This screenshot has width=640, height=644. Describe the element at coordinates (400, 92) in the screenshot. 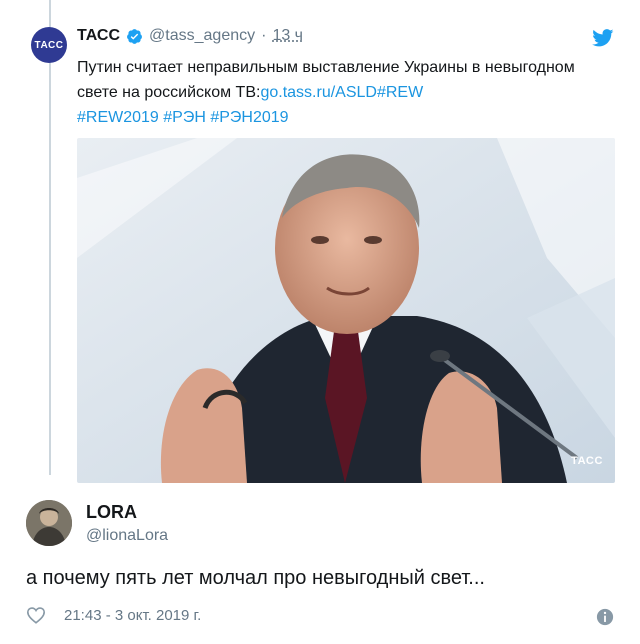

I see `hashtag-rew: #REW` at that location.